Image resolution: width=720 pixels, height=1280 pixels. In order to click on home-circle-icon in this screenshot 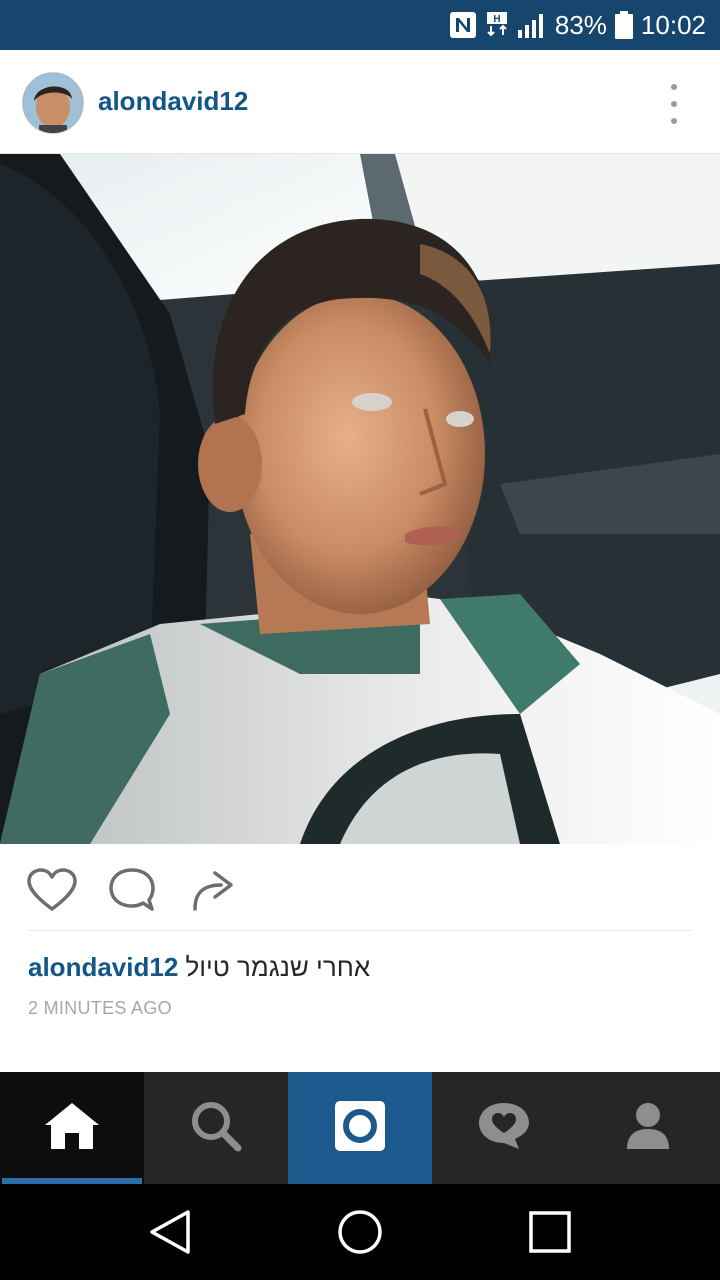, I will do `click(360, 1232)`.